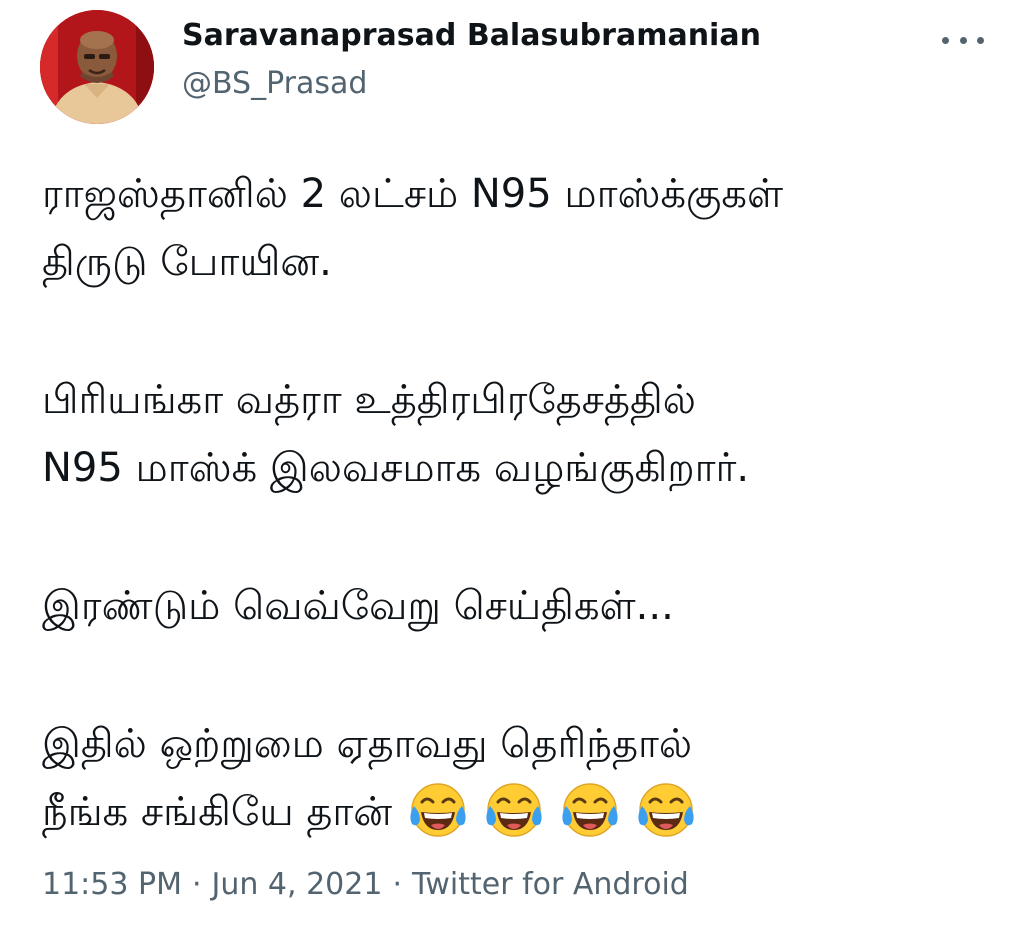 The image size is (1024, 946). I want to click on more-options-button, so click(963, 40).